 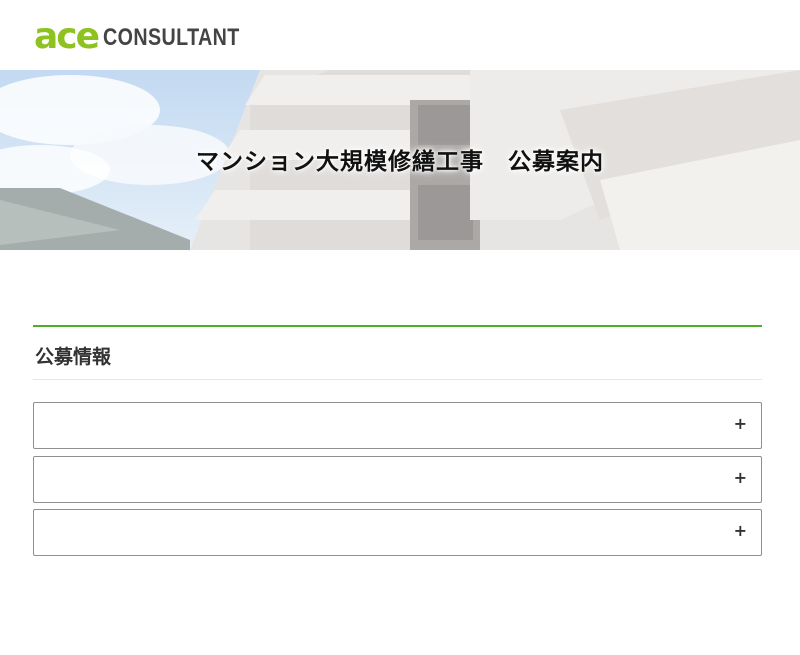 What do you see at coordinates (67, 36) in the screenshot?
I see `logo-mark: ace` at bounding box center [67, 36].